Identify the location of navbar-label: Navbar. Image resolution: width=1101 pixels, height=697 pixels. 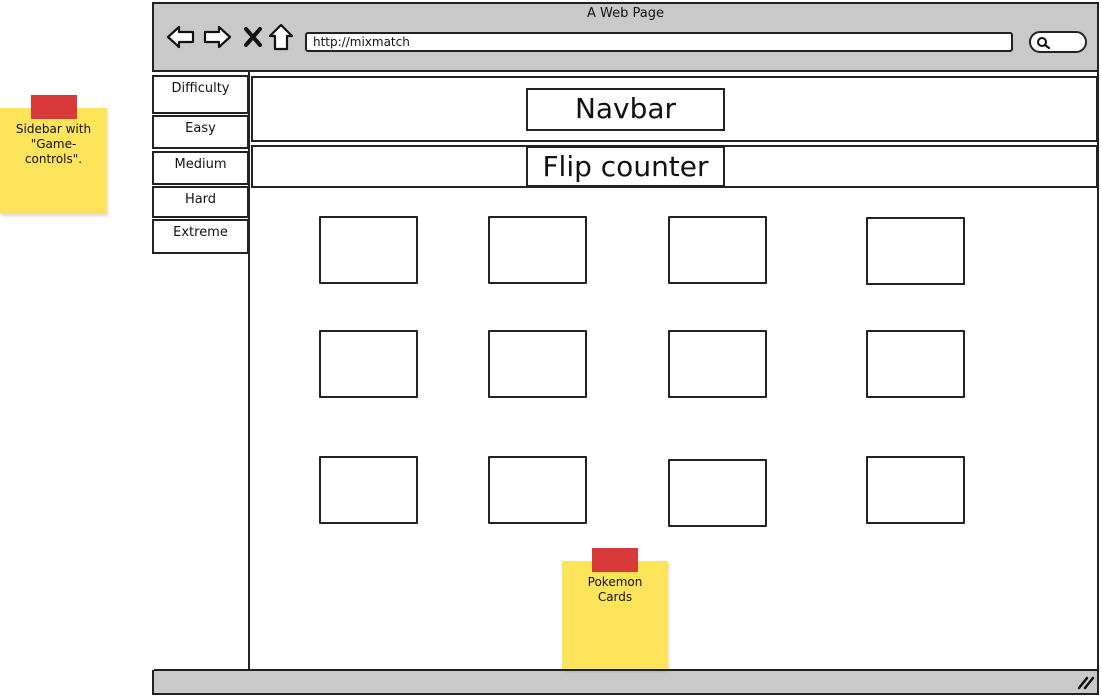
(625, 109).